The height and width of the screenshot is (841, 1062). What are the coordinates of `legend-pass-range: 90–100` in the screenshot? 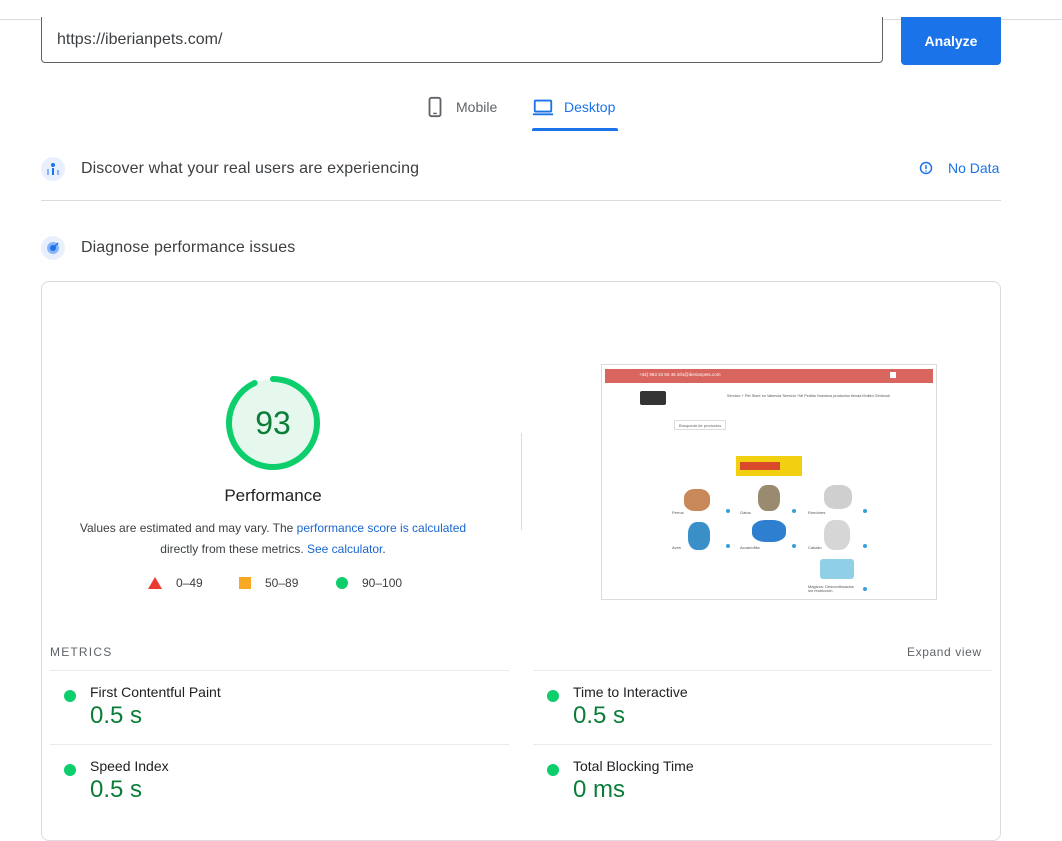 It's located at (382, 583).